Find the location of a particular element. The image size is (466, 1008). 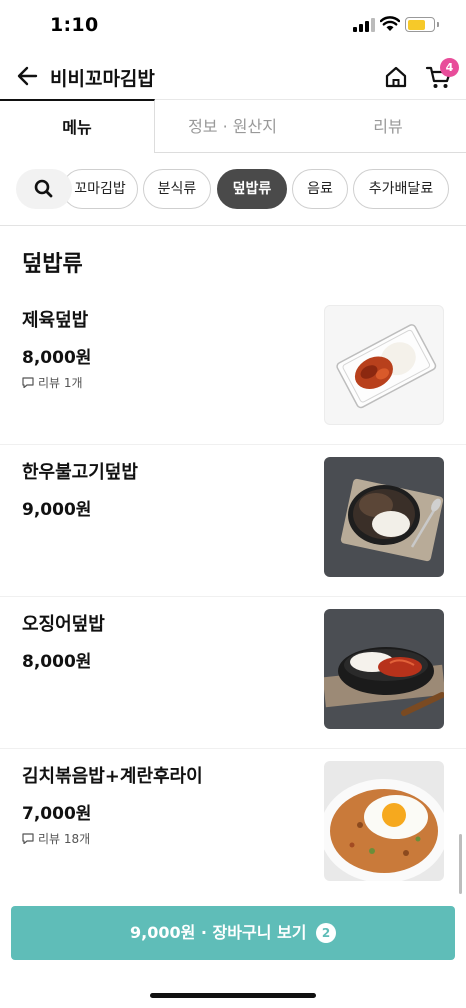

battery-icon is located at coordinates (420, 24).